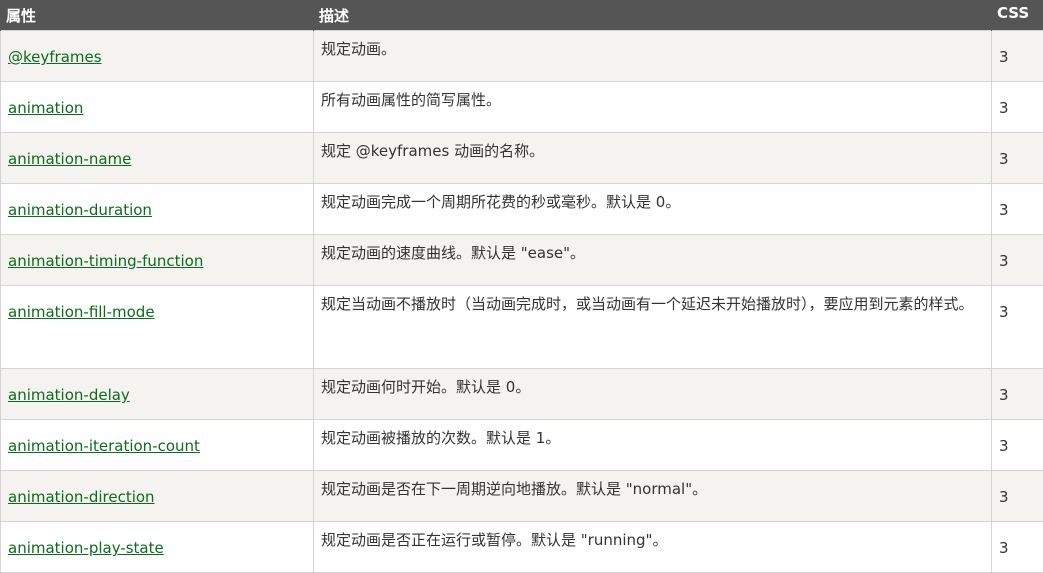  I want to click on table-header-row: 属性 描述 CSS, so click(522, 15).